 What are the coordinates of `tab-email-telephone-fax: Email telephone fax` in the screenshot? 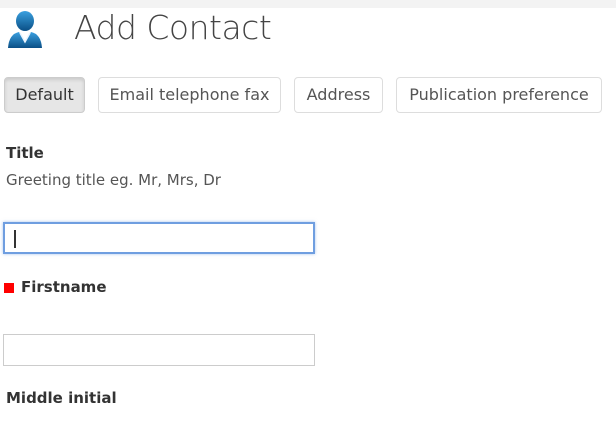 It's located at (189, 95).